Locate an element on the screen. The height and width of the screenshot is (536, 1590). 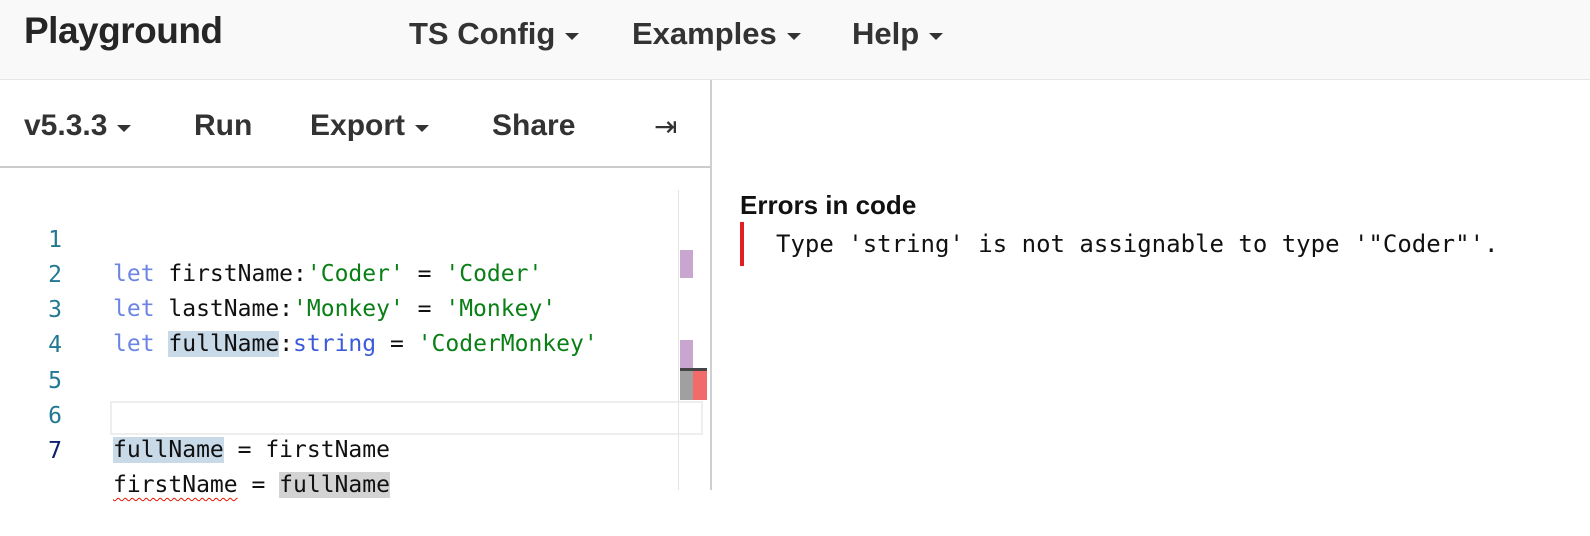
export-menu-label: Export is located at coordinates (358, 125).